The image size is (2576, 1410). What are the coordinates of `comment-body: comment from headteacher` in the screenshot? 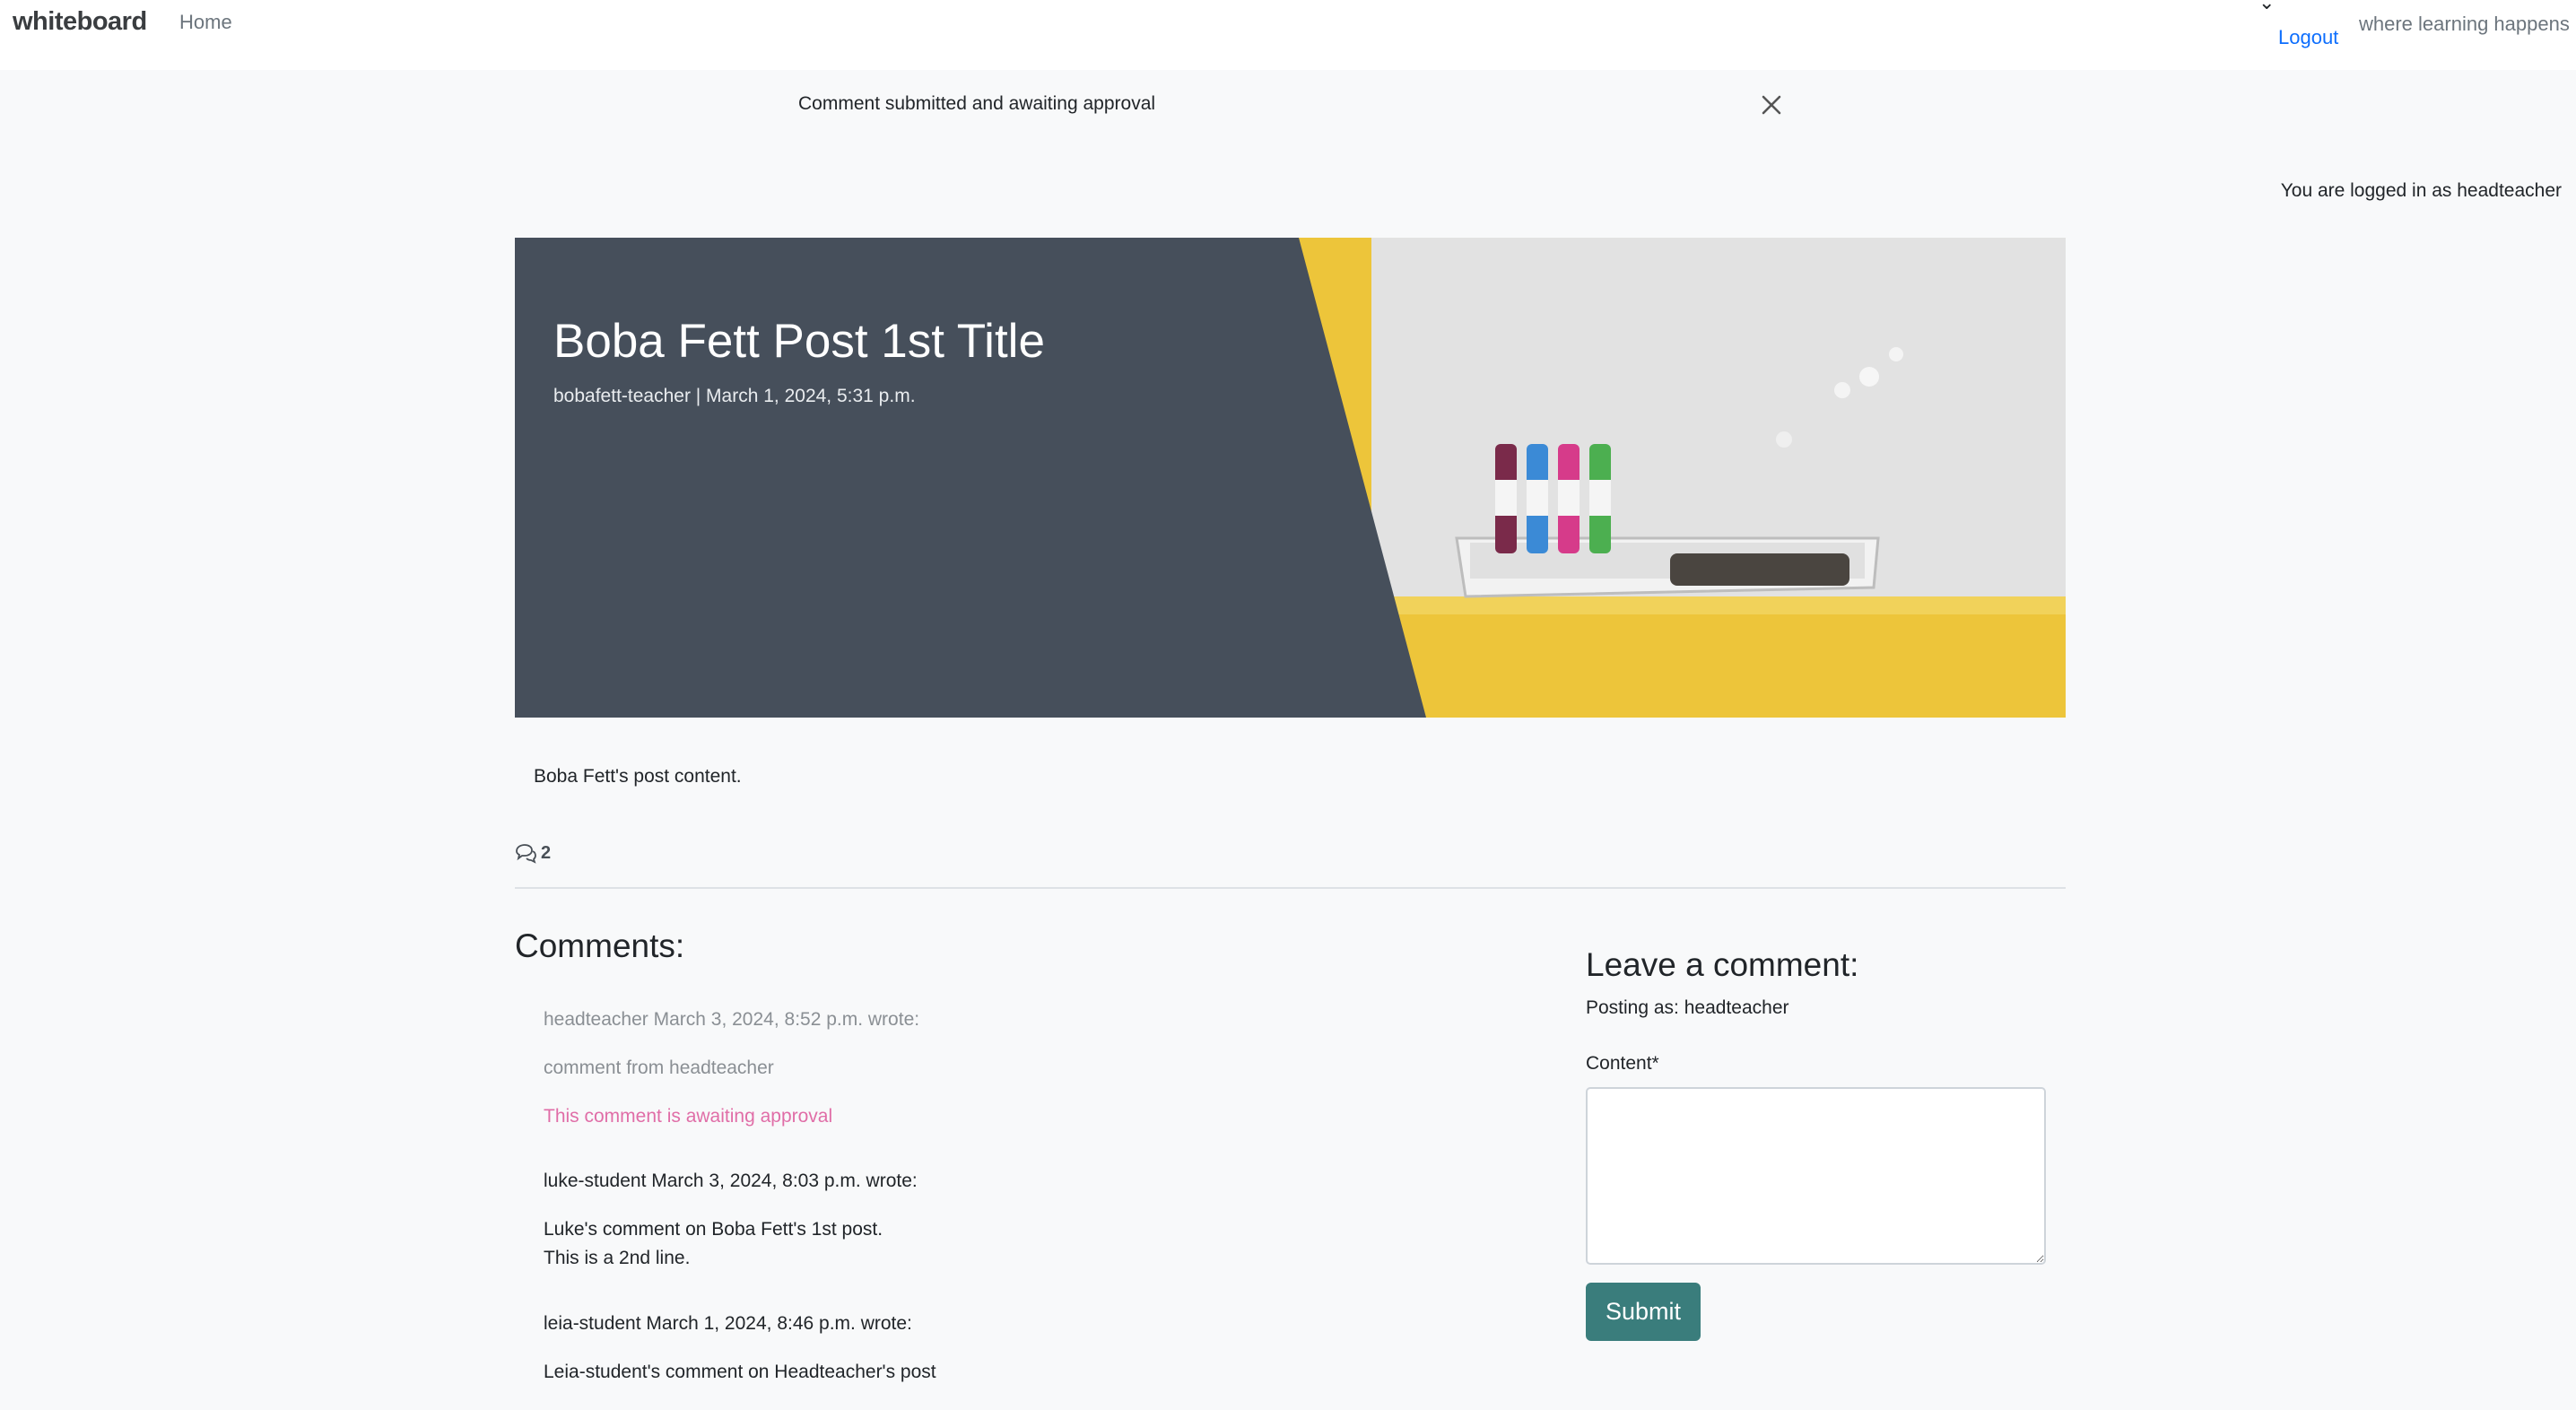 It's located at (659, 1068).